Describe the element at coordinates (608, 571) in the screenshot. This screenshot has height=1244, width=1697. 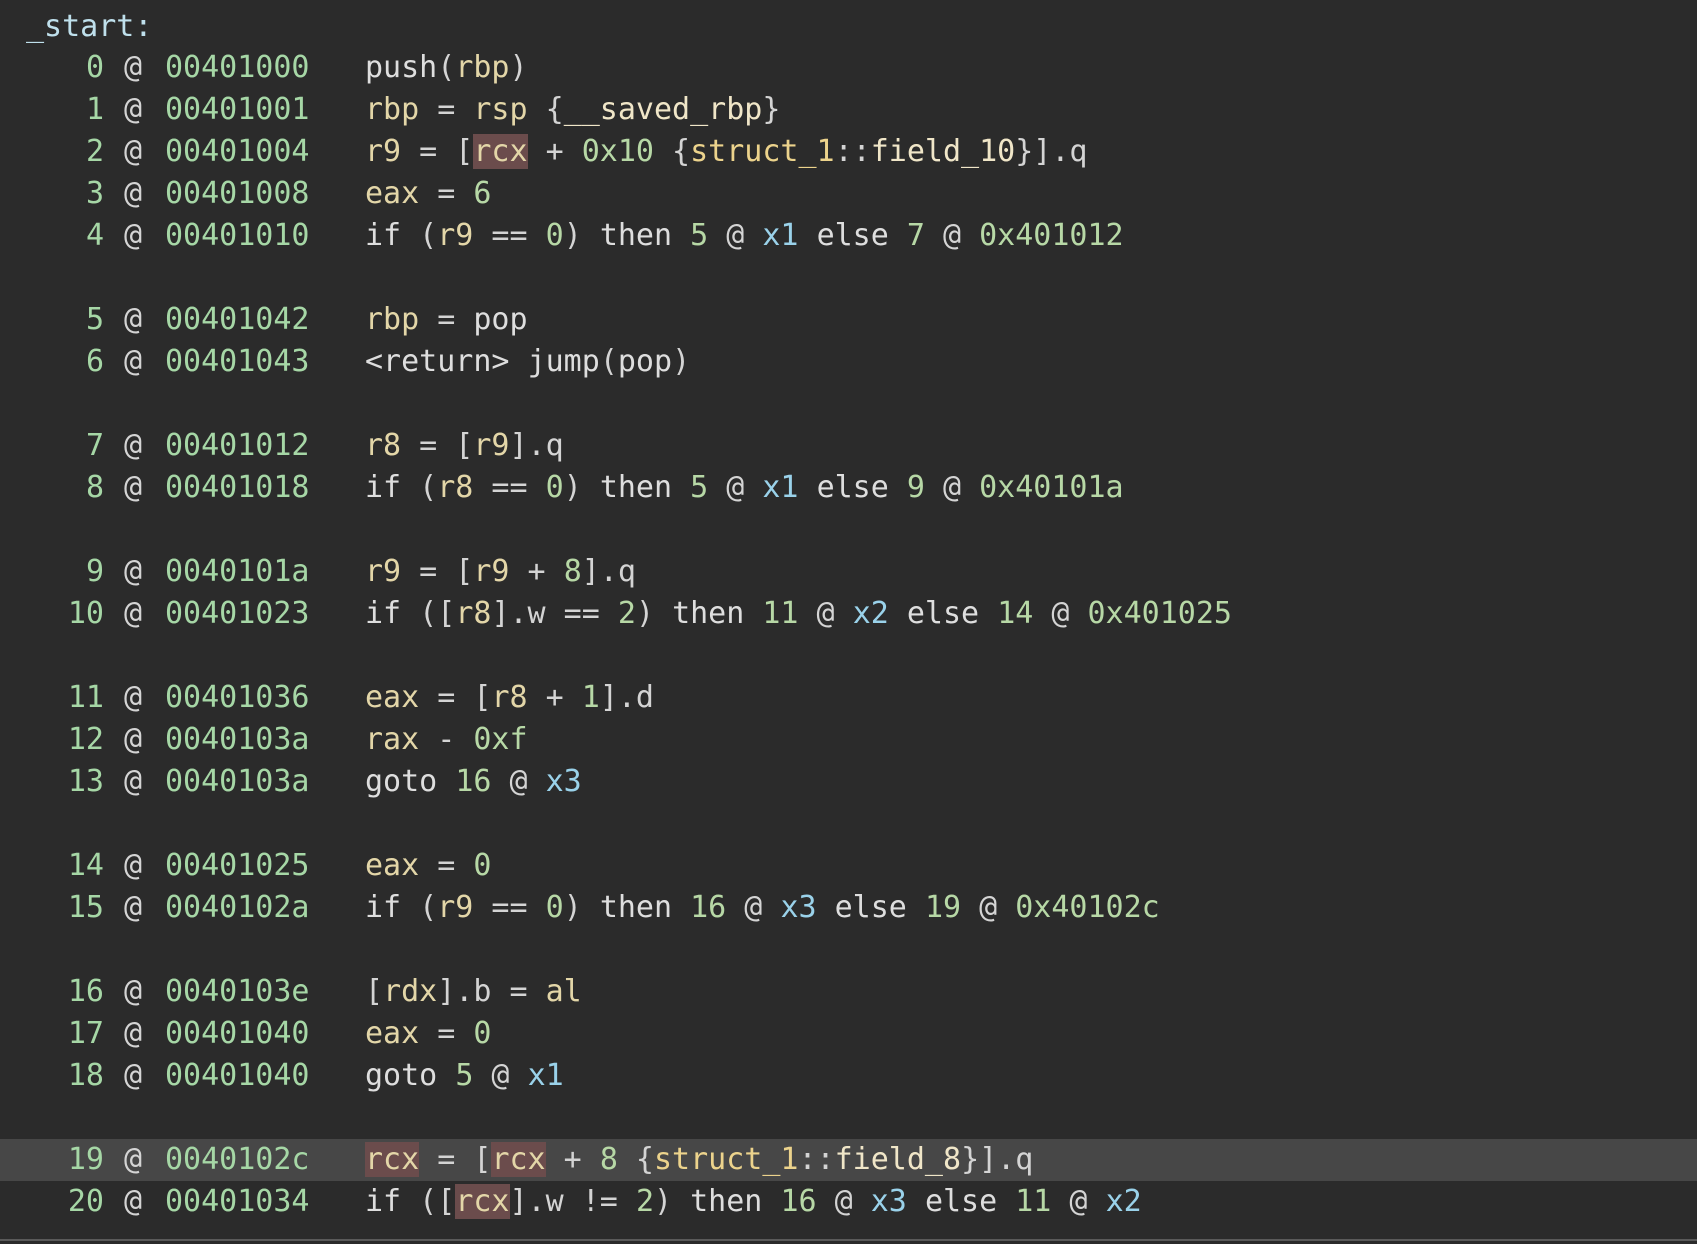
I see `token-op: ].q` at that location.